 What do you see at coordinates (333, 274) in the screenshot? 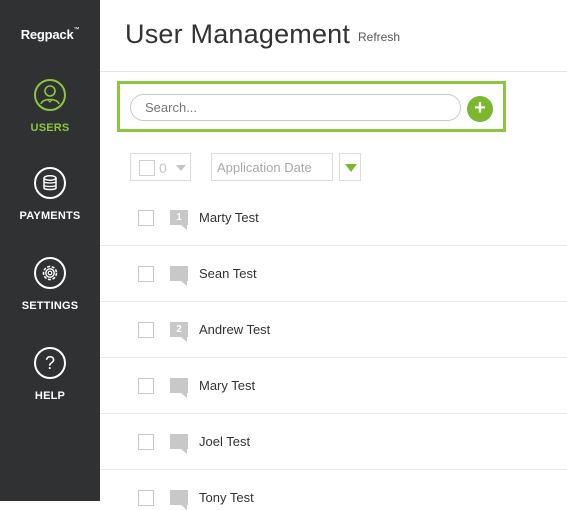
I see `table-row: Sean Test` at bounding box center [333, 274].